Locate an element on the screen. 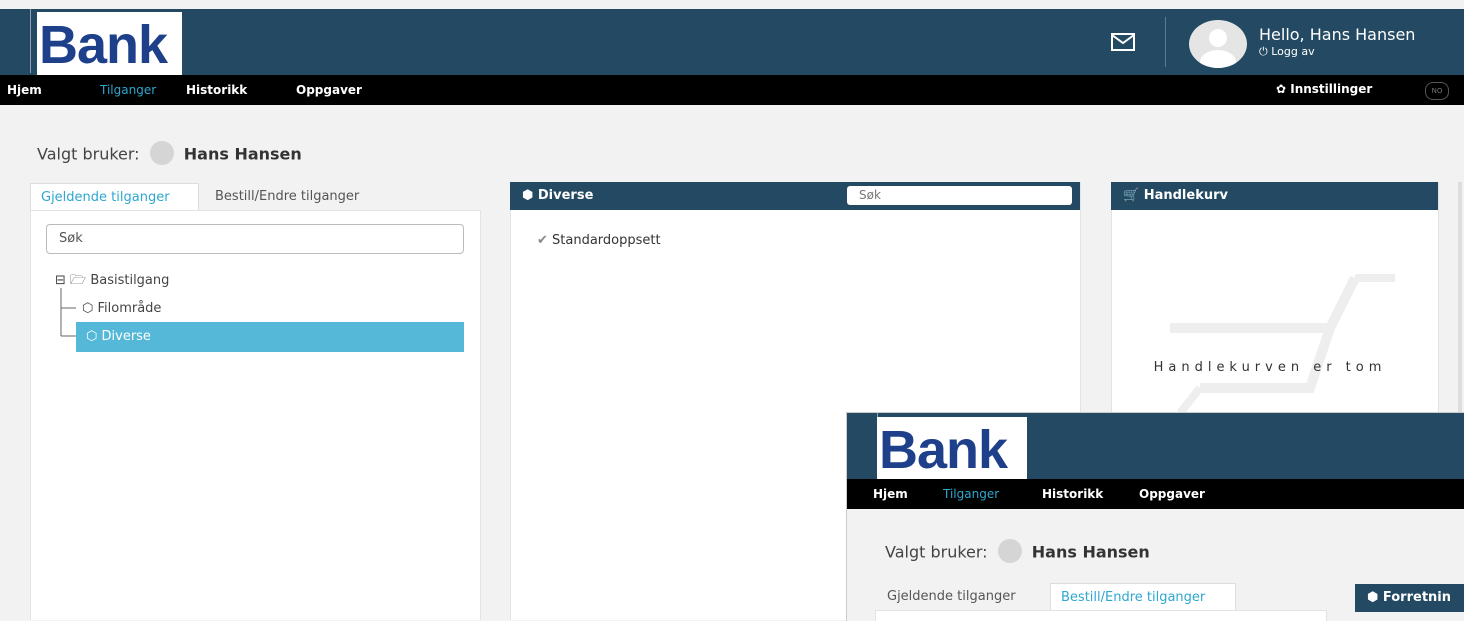 This screenshot has height=621, width=1464. cart-card-header: 🛒 Handlekurv is located at coordinates (1274, 196).